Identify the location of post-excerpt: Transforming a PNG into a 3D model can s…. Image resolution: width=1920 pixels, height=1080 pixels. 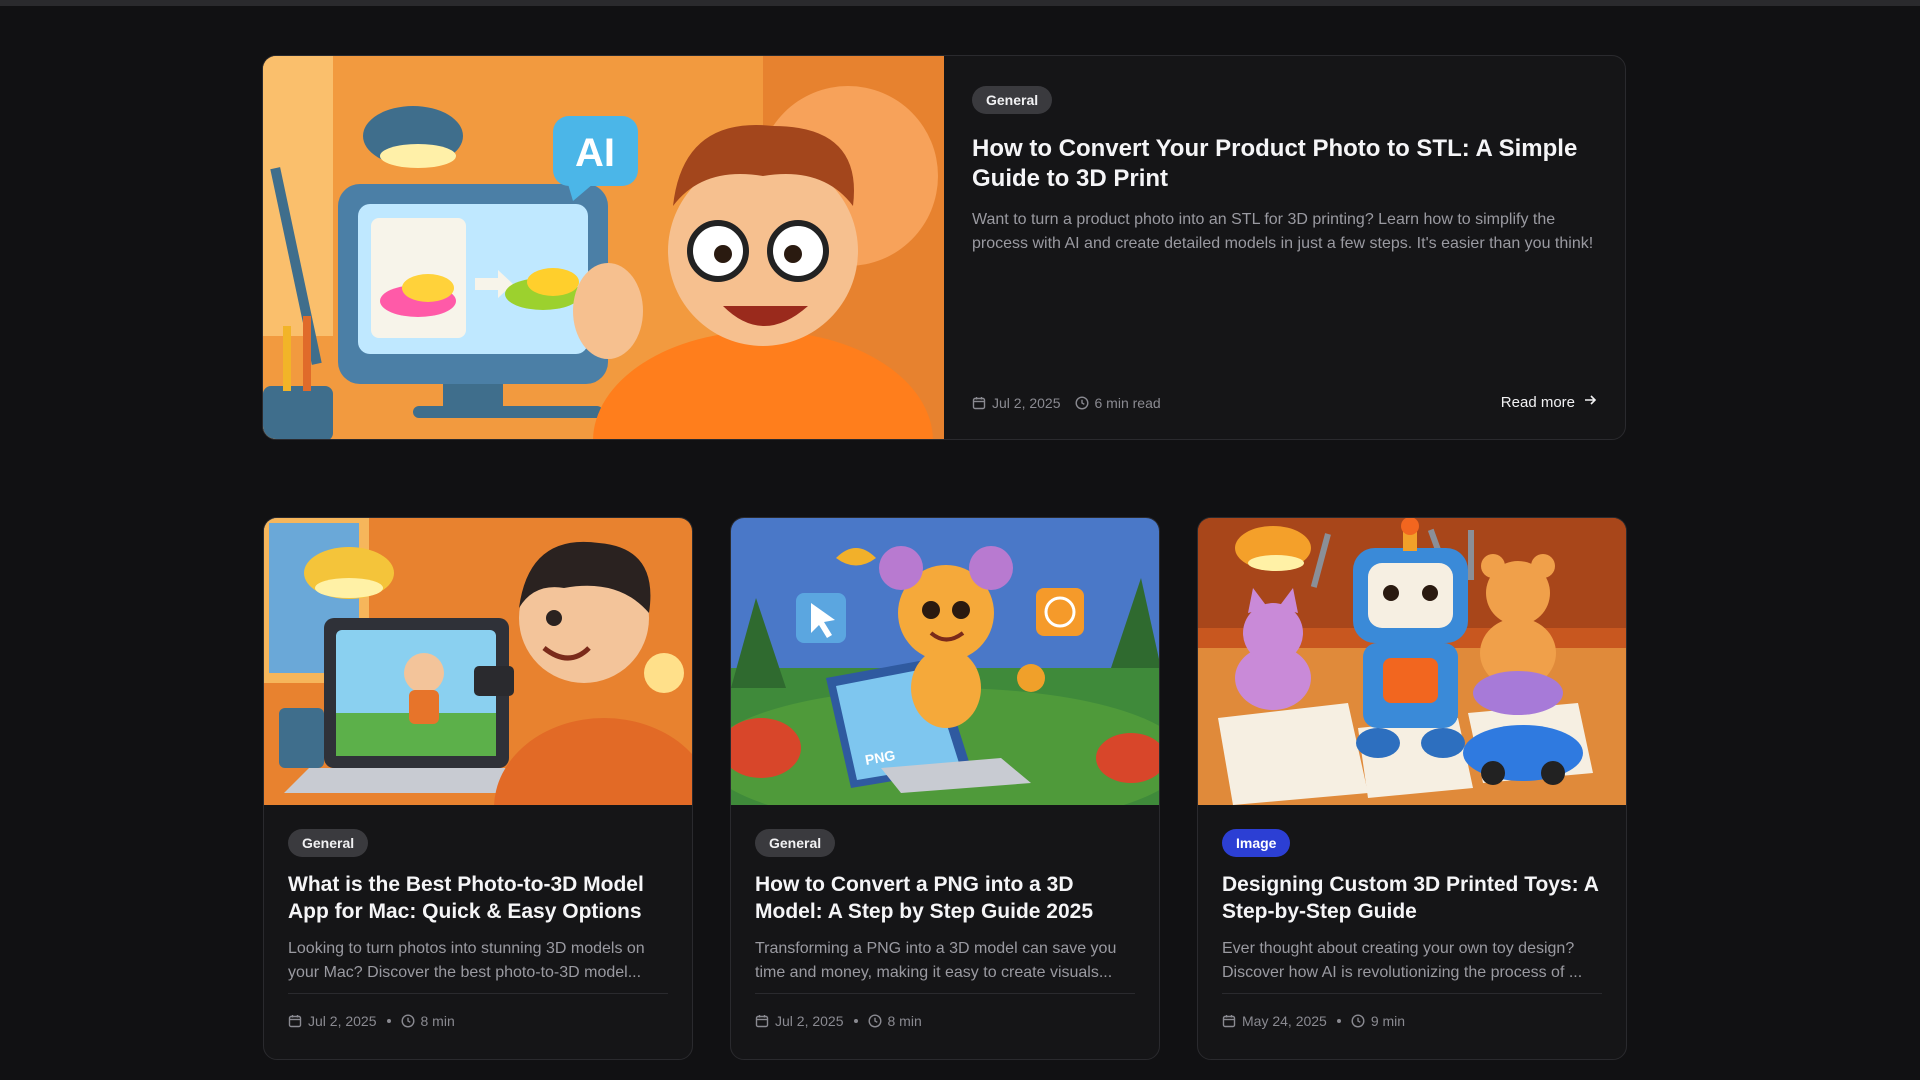
(936, 960).